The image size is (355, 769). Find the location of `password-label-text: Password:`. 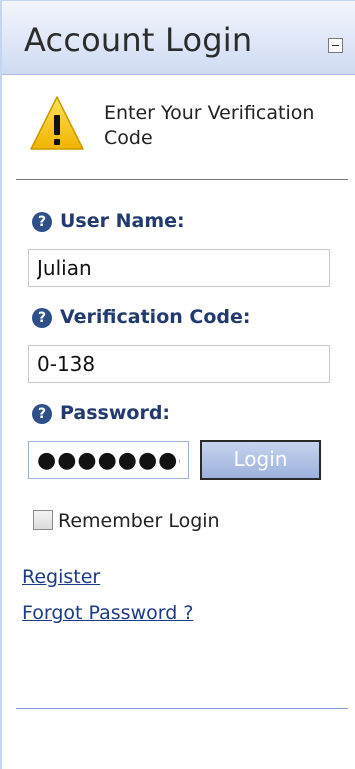

password-label-text: Password: is located at coordinates (115, 413).